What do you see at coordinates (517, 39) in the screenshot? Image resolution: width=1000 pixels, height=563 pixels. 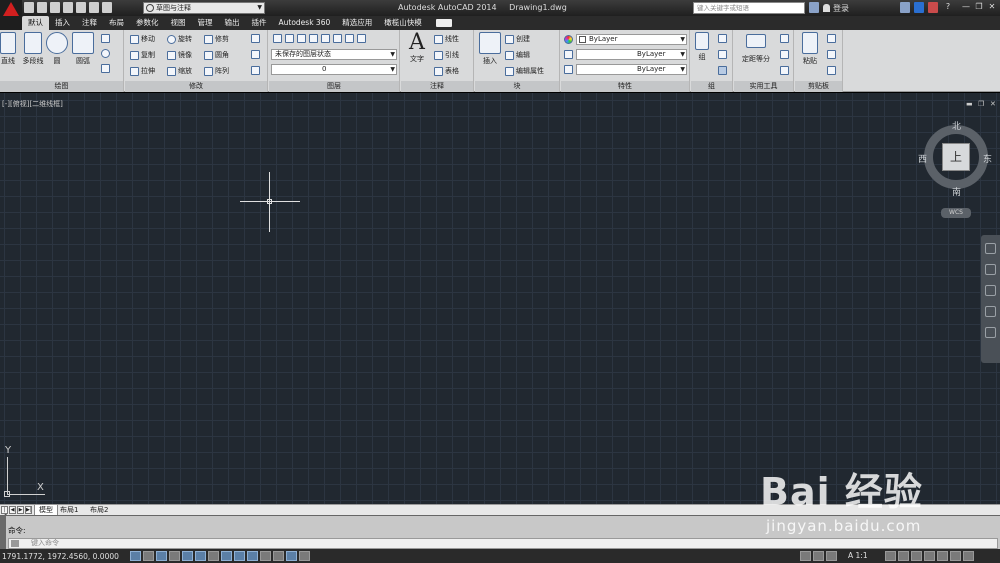 I see `create-block-button: 创建` at bounding box center [517, 39].